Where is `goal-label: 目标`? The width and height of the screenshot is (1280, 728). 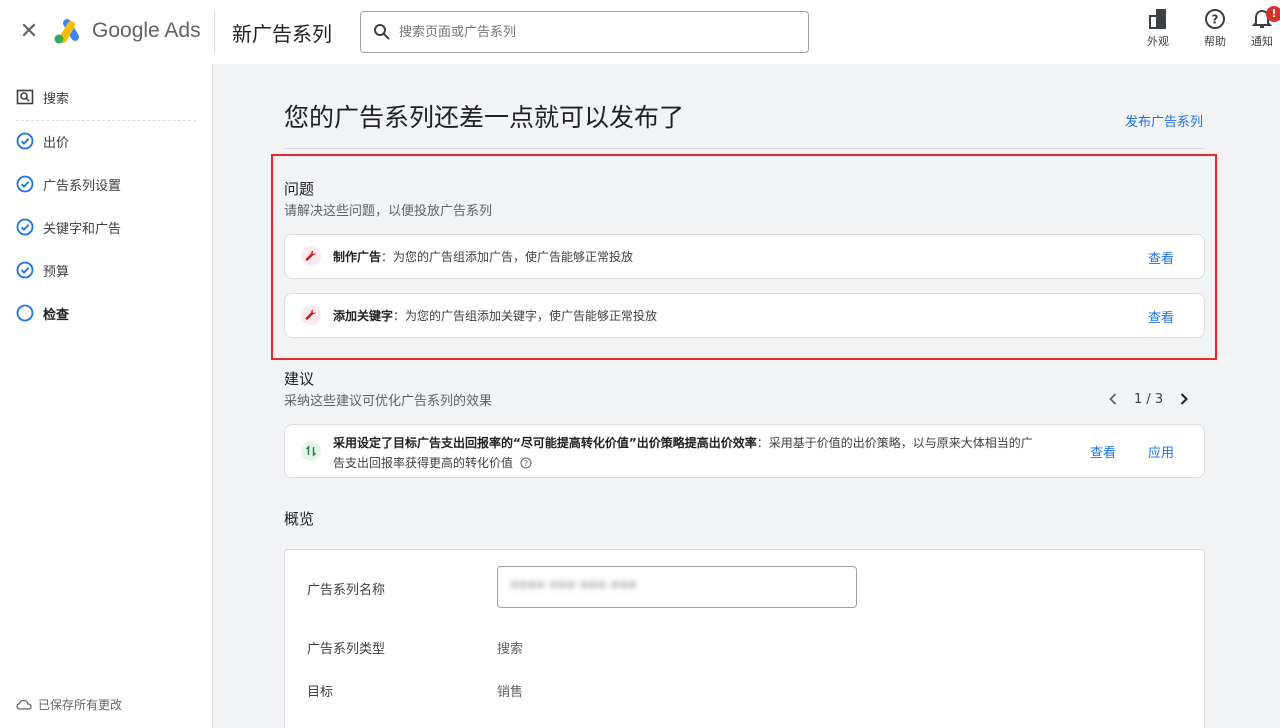
goal-label: 目标 is located at coordinates (320, 692).